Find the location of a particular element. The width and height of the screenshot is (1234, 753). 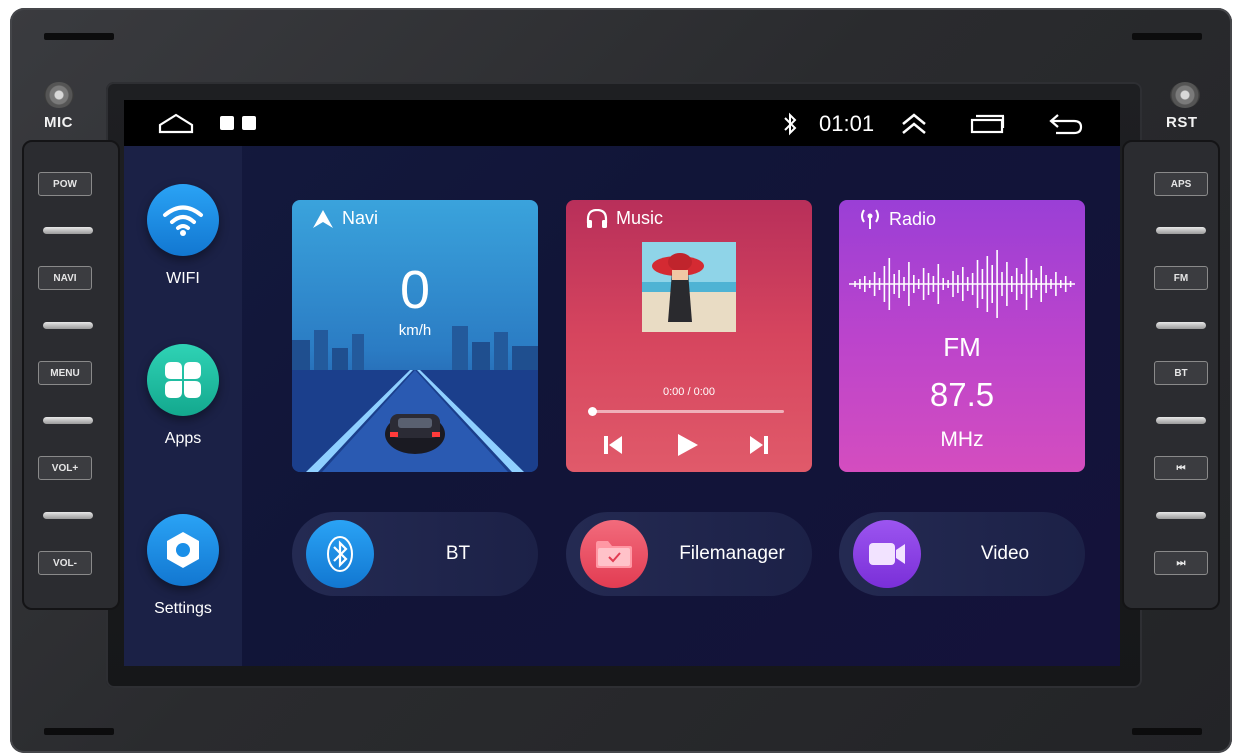

volume-down-key: VOL- is located at coordinates (65, 563).